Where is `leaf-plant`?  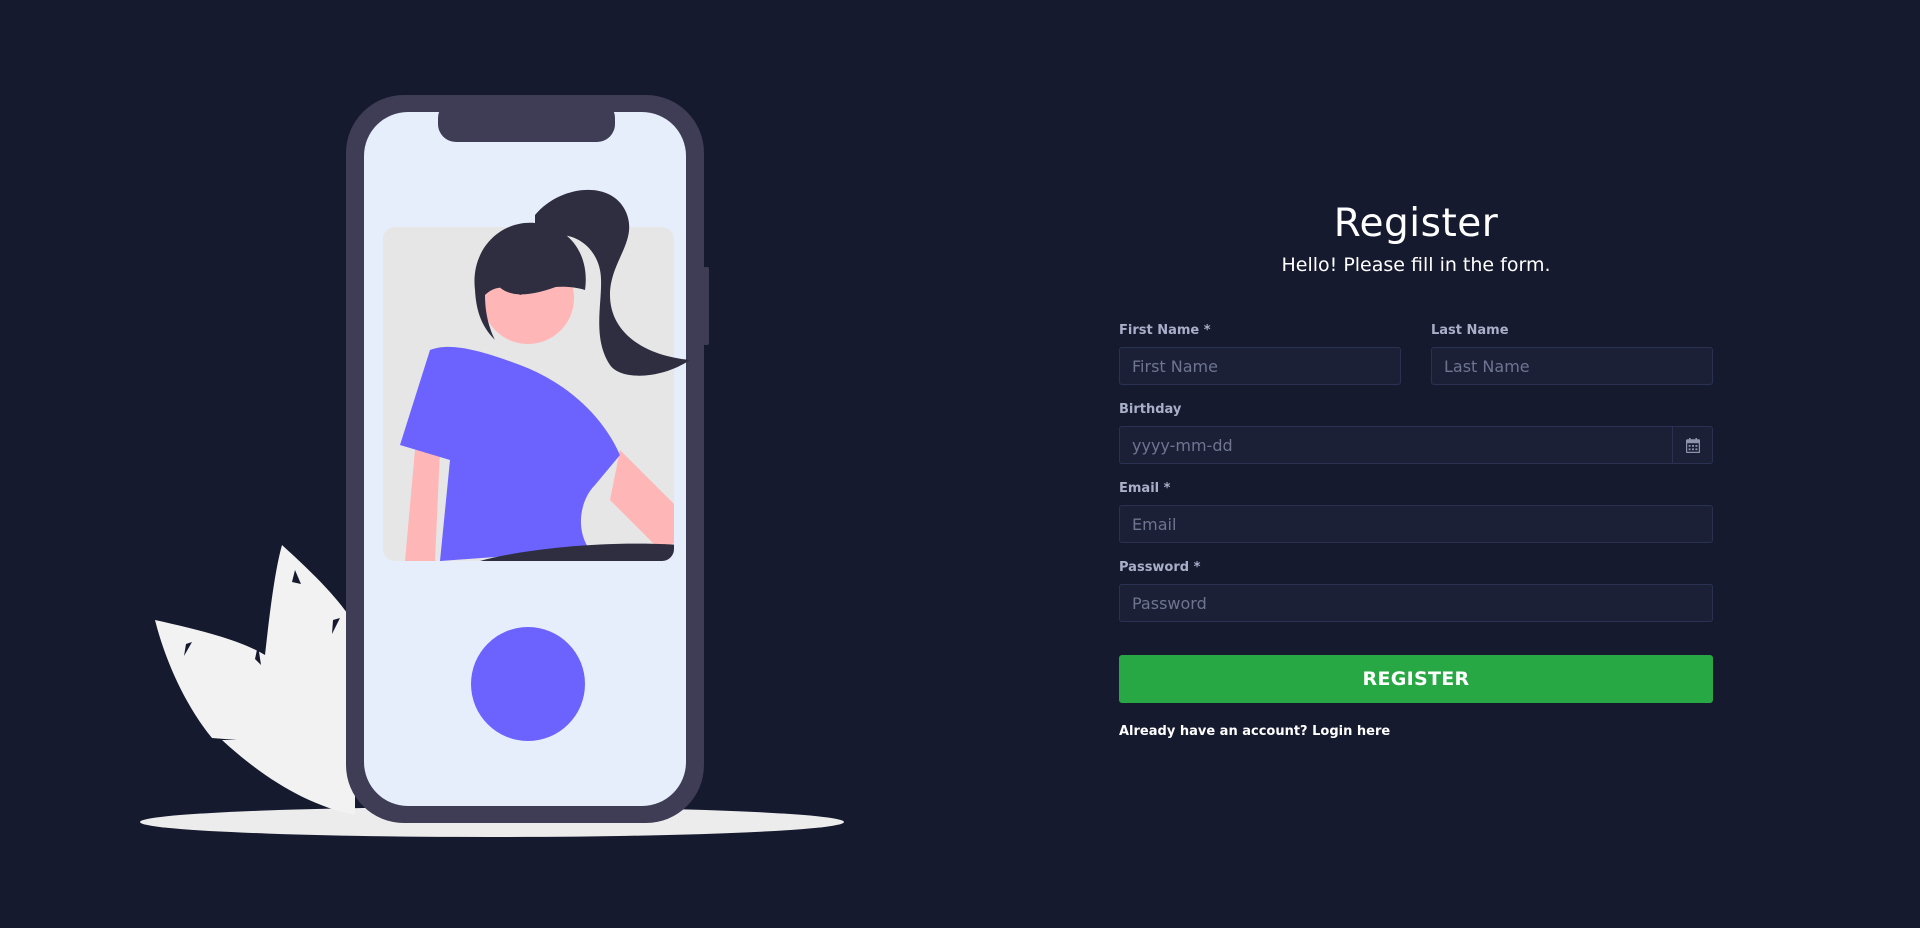 leaf-plant is located at coordinates (255, 680).